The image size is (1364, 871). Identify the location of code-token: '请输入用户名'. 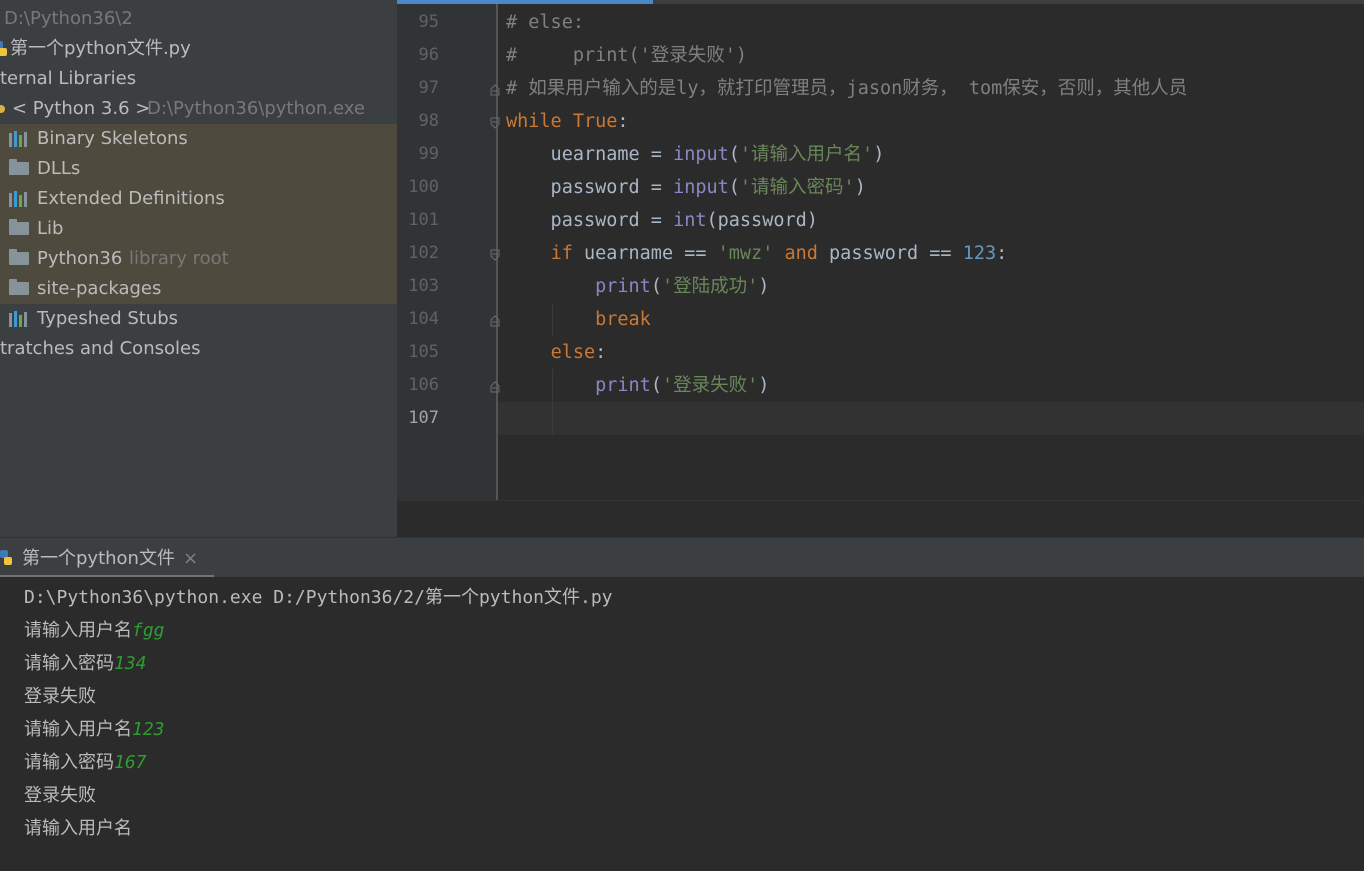
(806, 154).